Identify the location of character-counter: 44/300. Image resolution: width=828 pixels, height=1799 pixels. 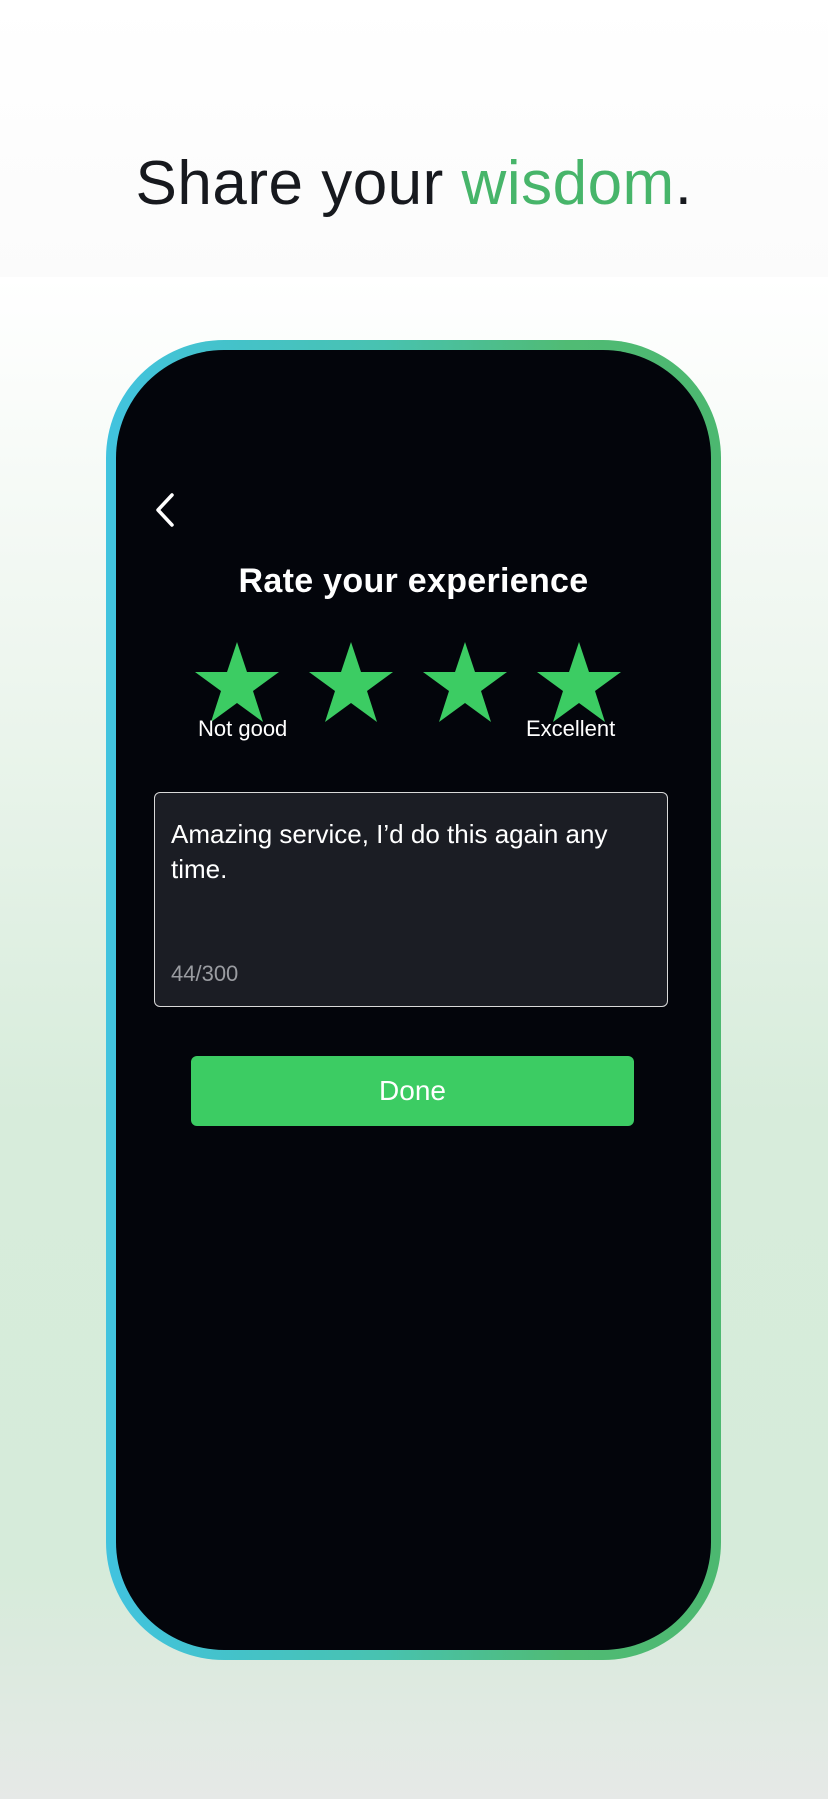
(205, 973).